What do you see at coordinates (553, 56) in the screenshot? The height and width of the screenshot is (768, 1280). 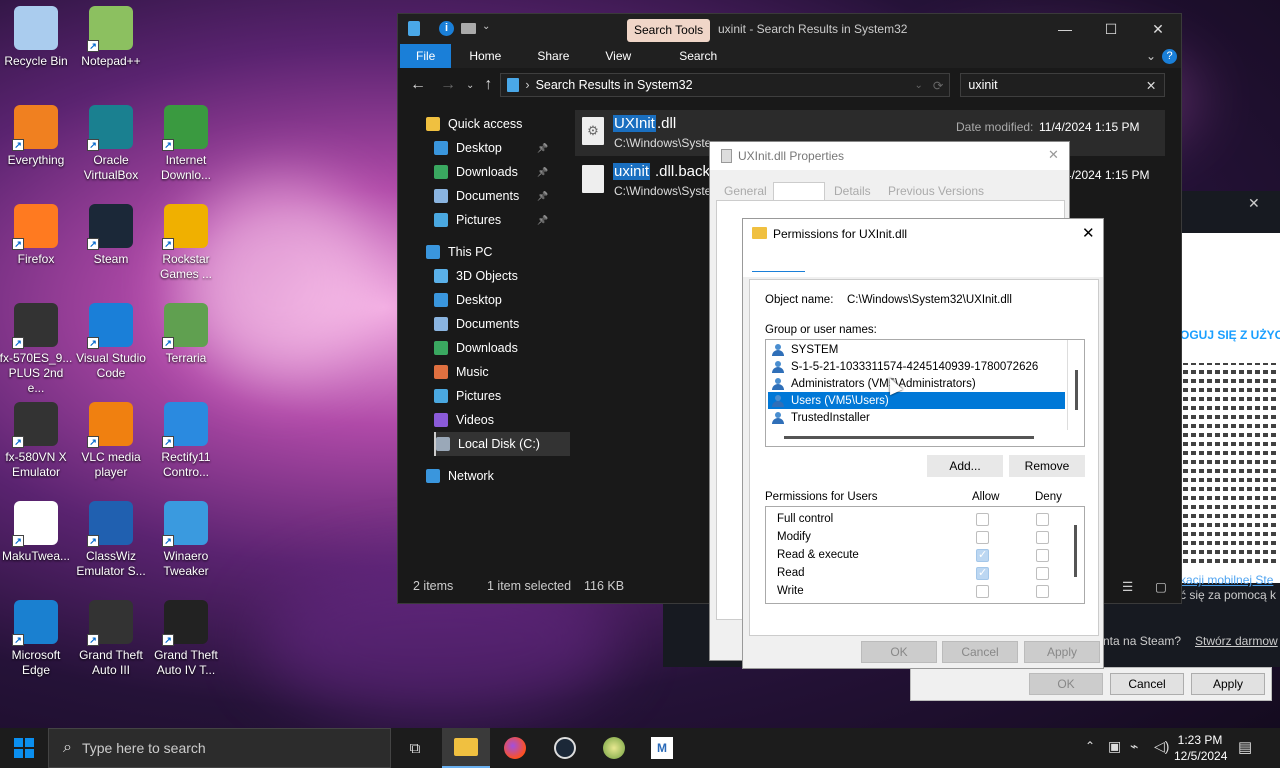 I see `ribbon-tab-share: Share` at bounding box center [553, 56].